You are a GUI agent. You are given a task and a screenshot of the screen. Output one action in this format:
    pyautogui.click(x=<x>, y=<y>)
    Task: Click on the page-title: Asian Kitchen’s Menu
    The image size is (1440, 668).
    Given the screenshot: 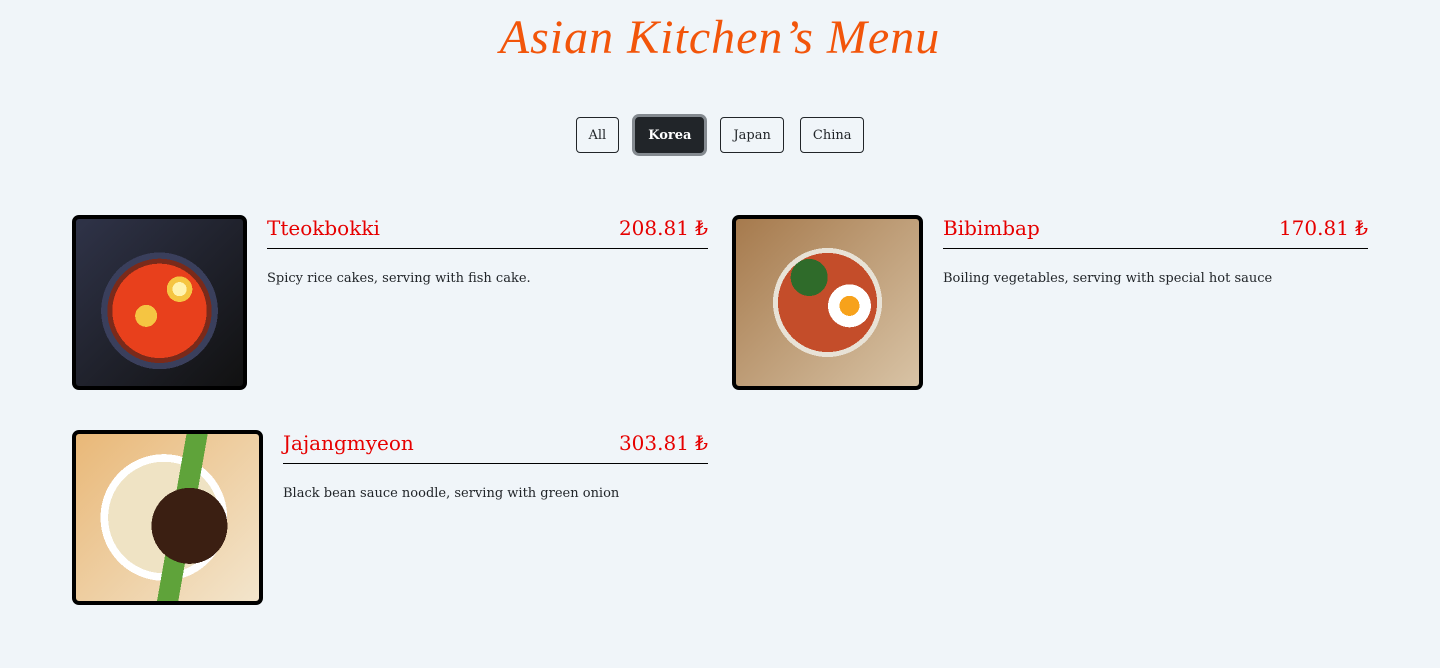 What is the action you would take?
    pyautogui.click(x=720, y=37)
    